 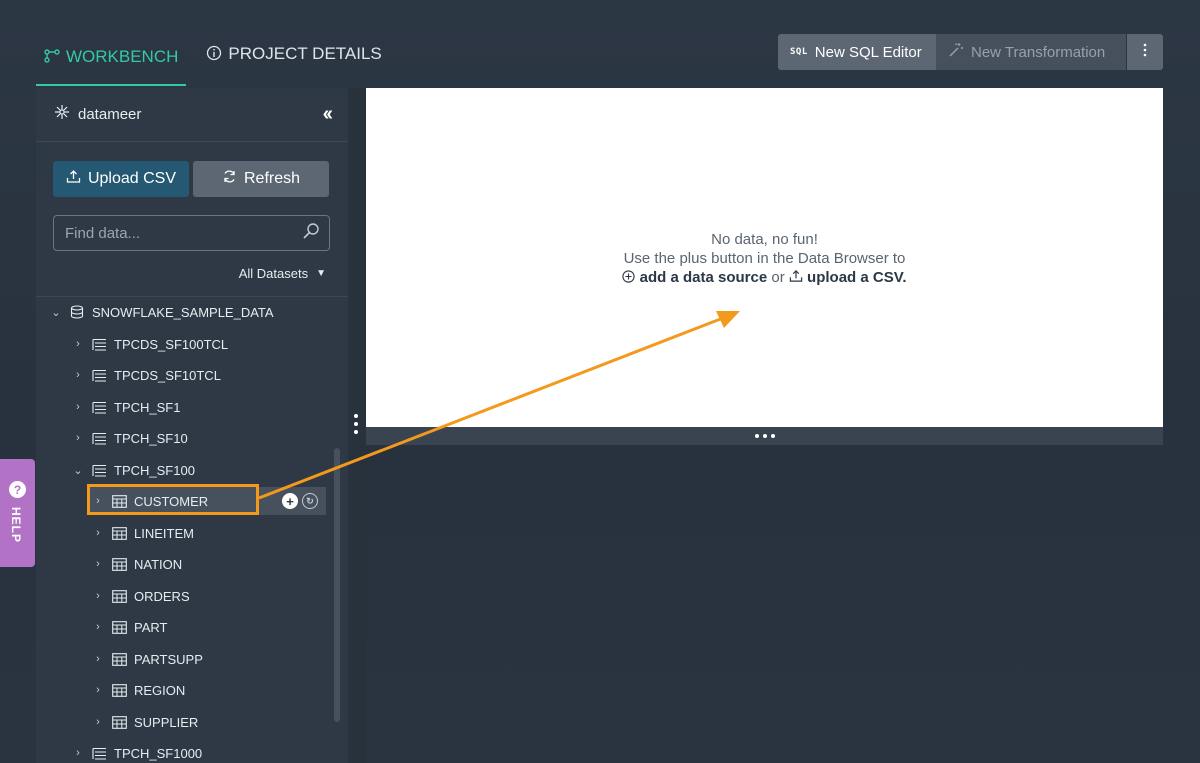 I want to click on annotation-arrow-icon, so click(x=499, y=405).